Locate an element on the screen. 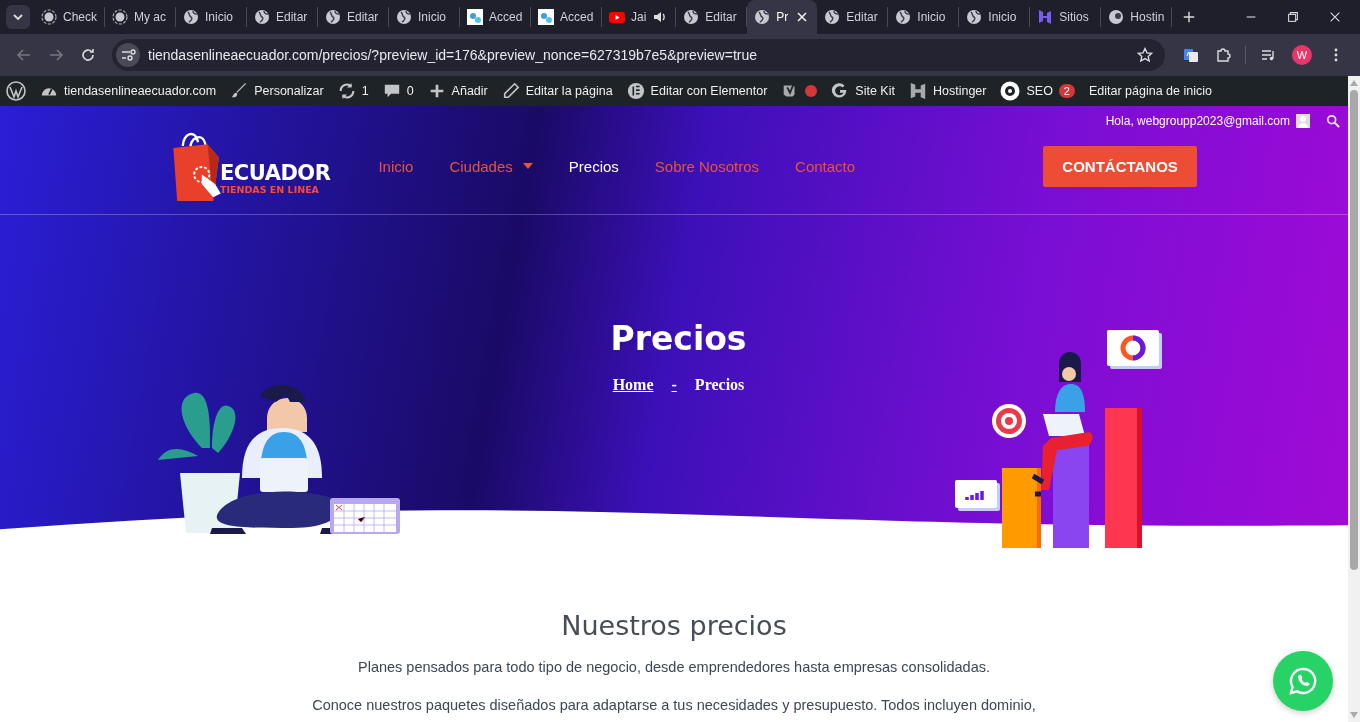 This screenshot has width=1360, height=722. browser-tab: Hostin is located at coordinates (1137, 17).